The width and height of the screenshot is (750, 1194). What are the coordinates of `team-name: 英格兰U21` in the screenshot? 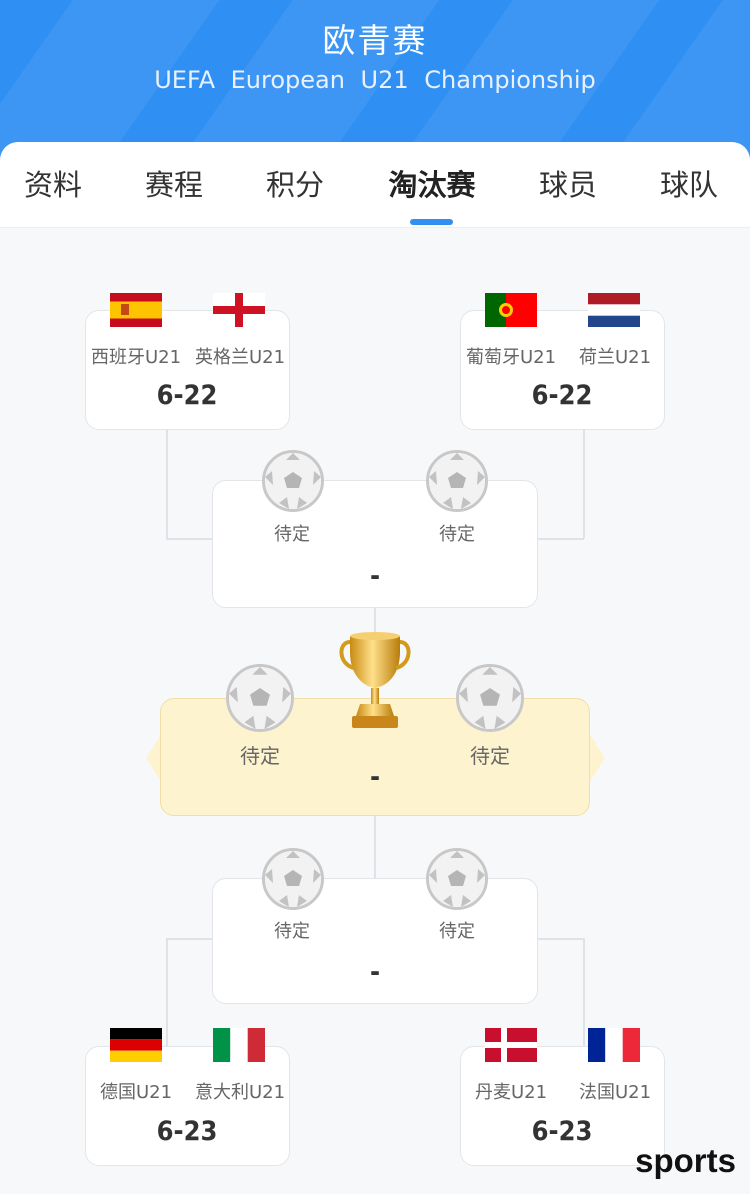 It's located at (240, 357).